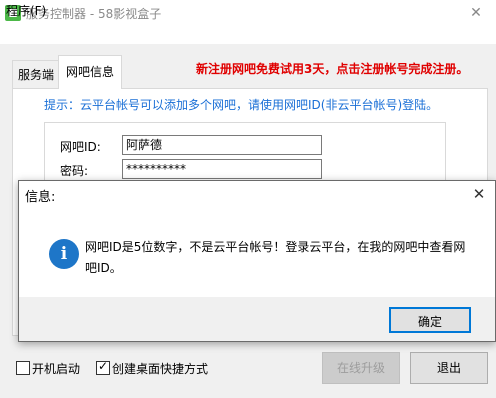 Image resolution: width=496 pixels, height=398 pixels. What do you see at coordinates (90, 72) in the screenshot?
I see `tab-netbar-info: 网吧信息` at bounding box center [90, 72].